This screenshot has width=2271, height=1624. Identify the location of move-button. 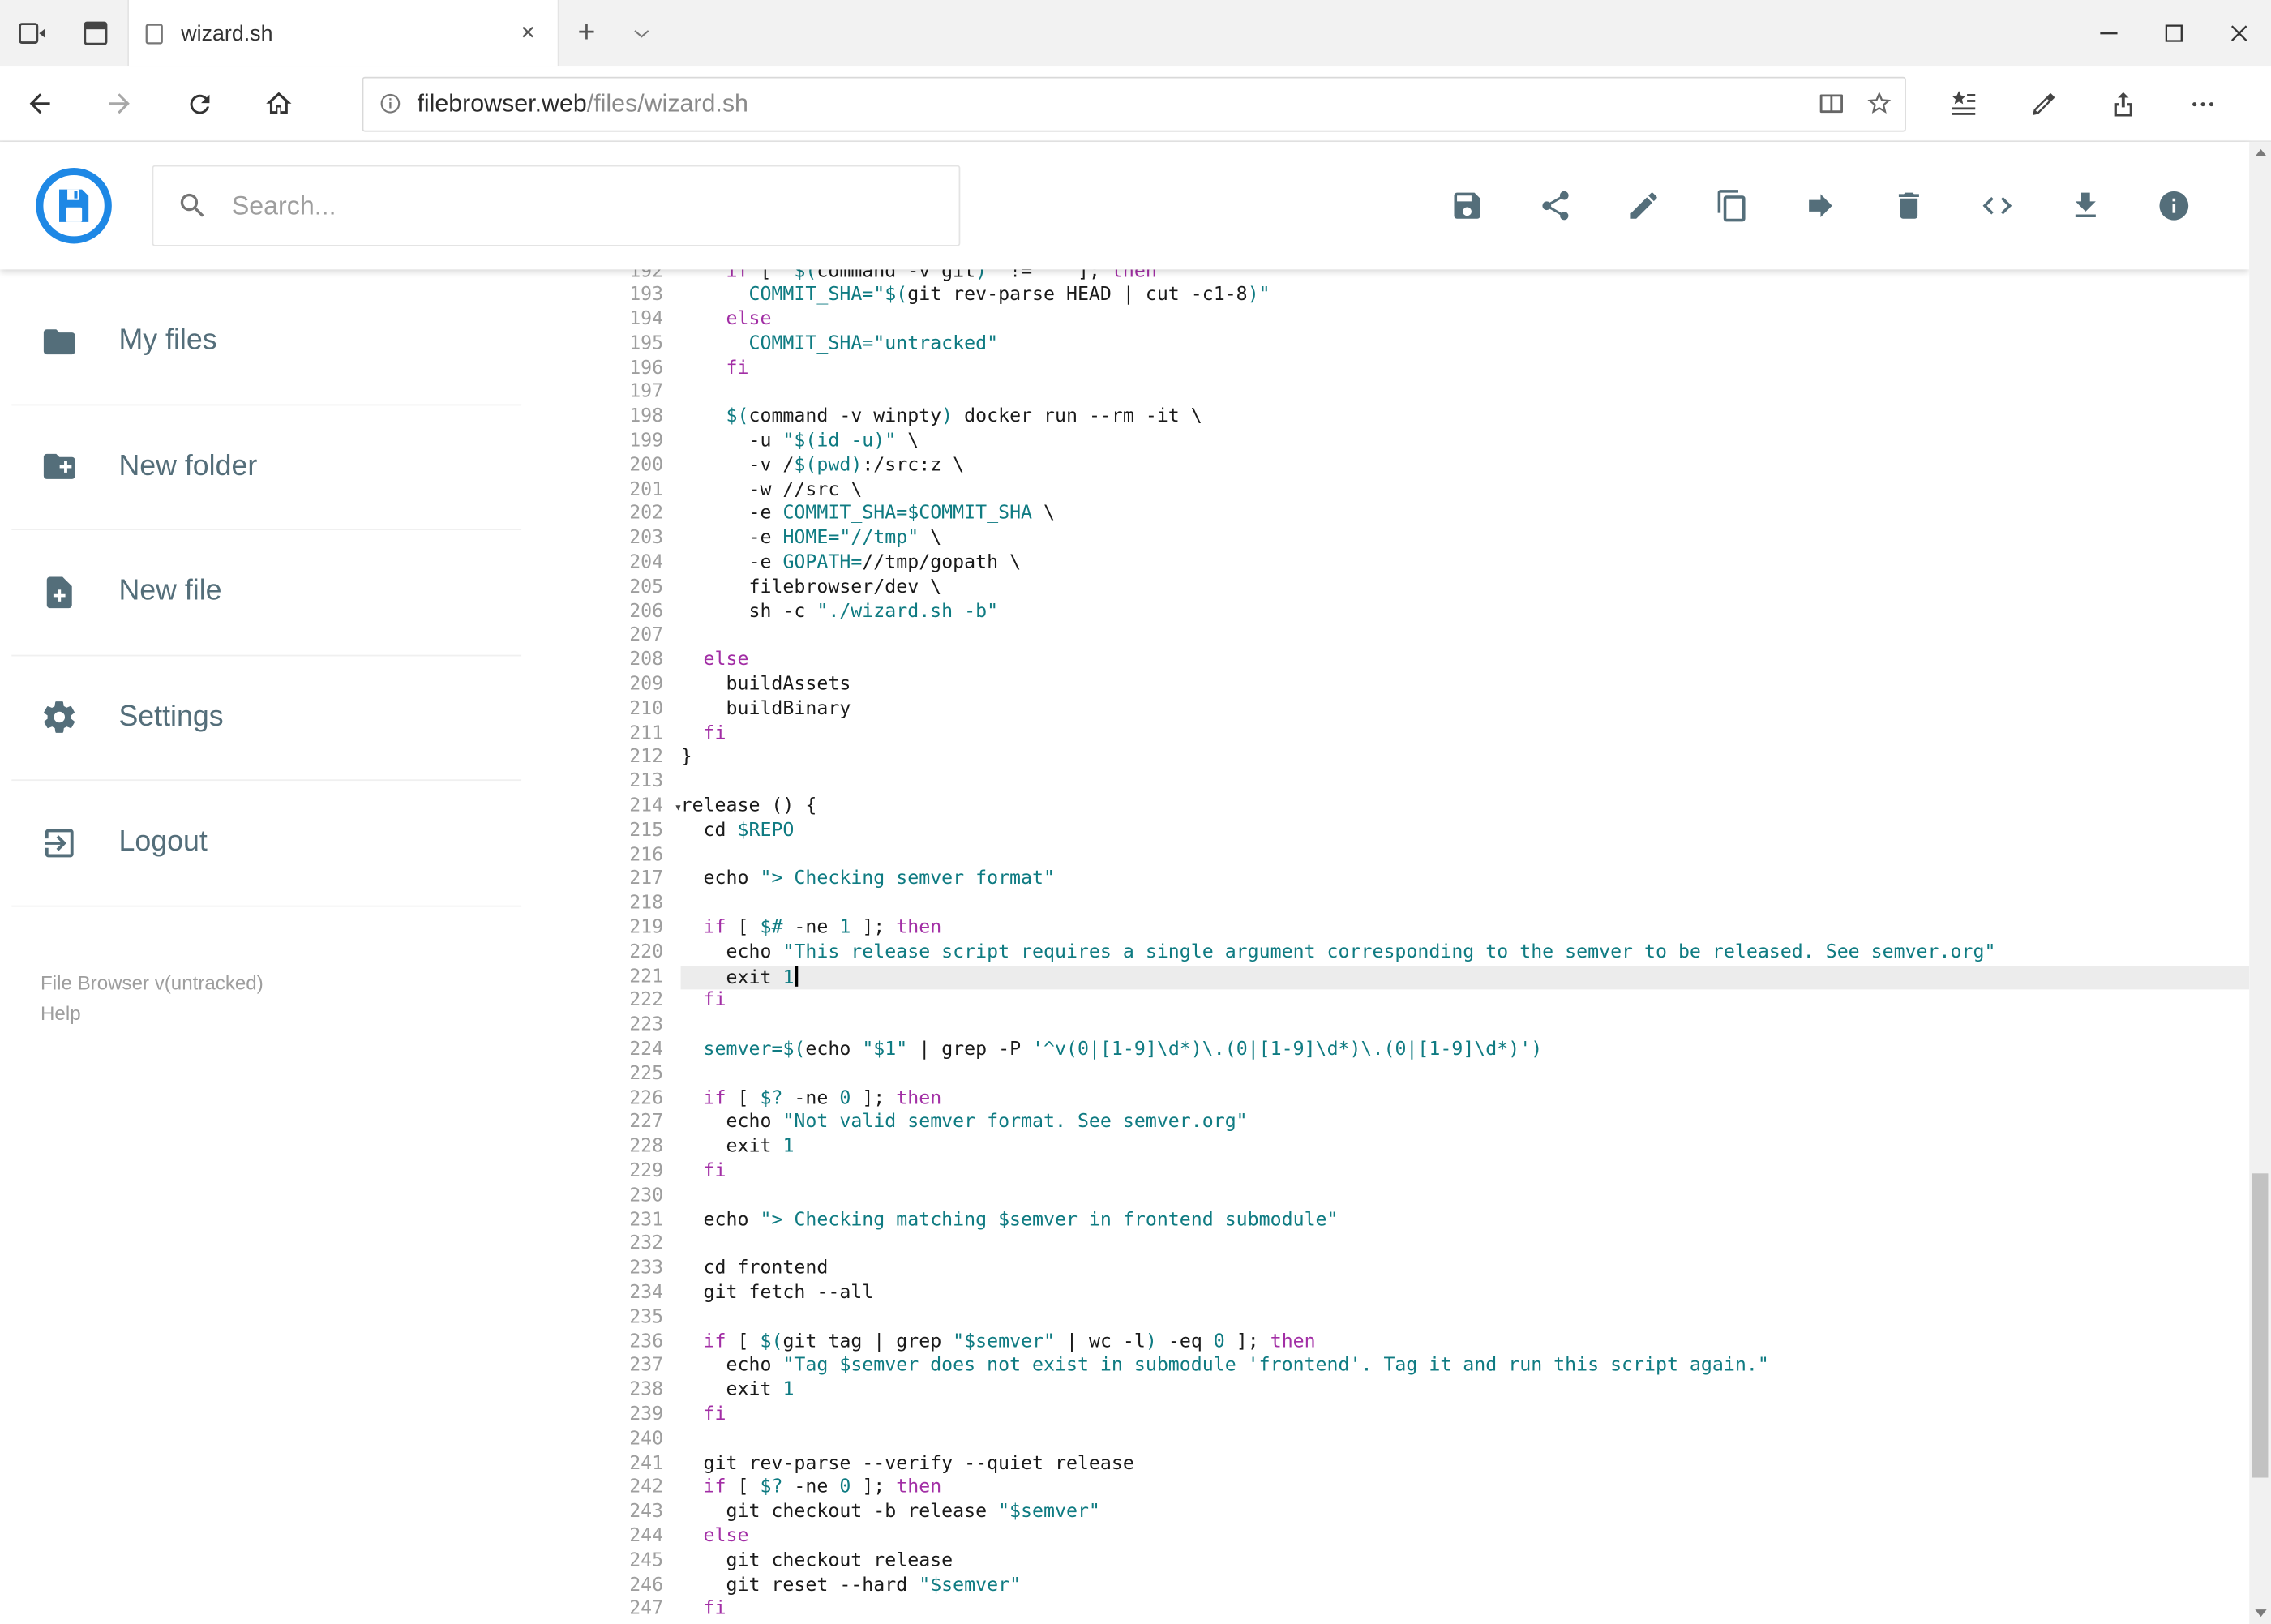
(1821, 206).